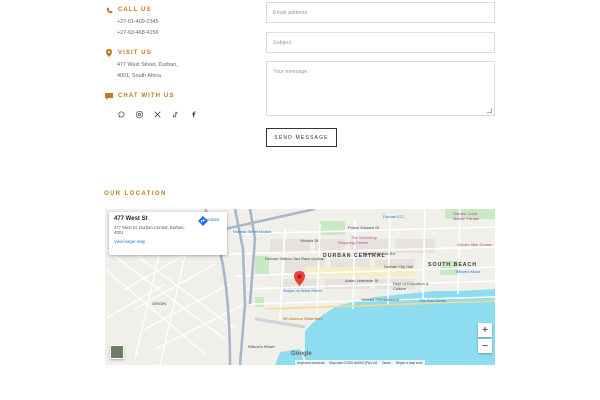  What do you see at coordinates (135, 10) in the screenshot?
I see `call-us-title: CALL US` at bounding box center [135, 10].